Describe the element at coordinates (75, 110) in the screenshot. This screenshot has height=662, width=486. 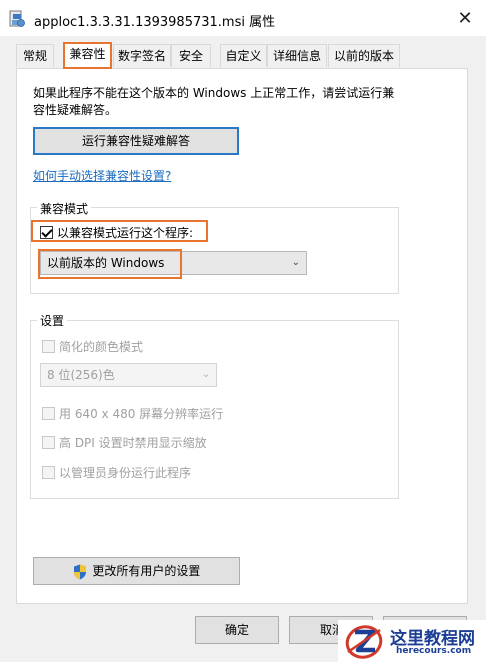
I see `intro-line-2: 容性疑难解答。` at that location.